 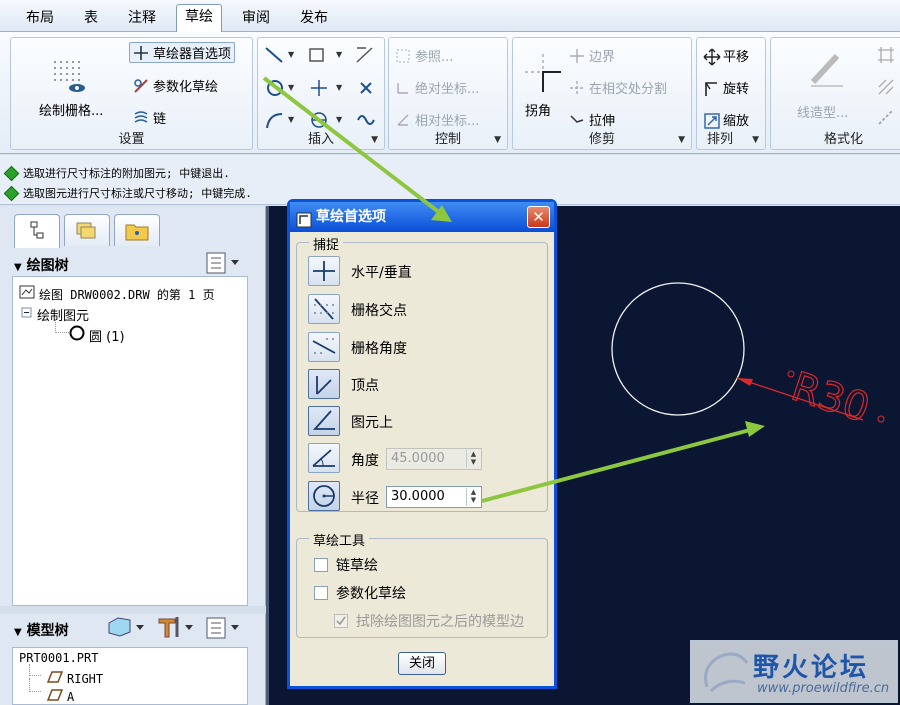 I want to click on watermark-title: 野火论坛, so click(x=811, y=668).